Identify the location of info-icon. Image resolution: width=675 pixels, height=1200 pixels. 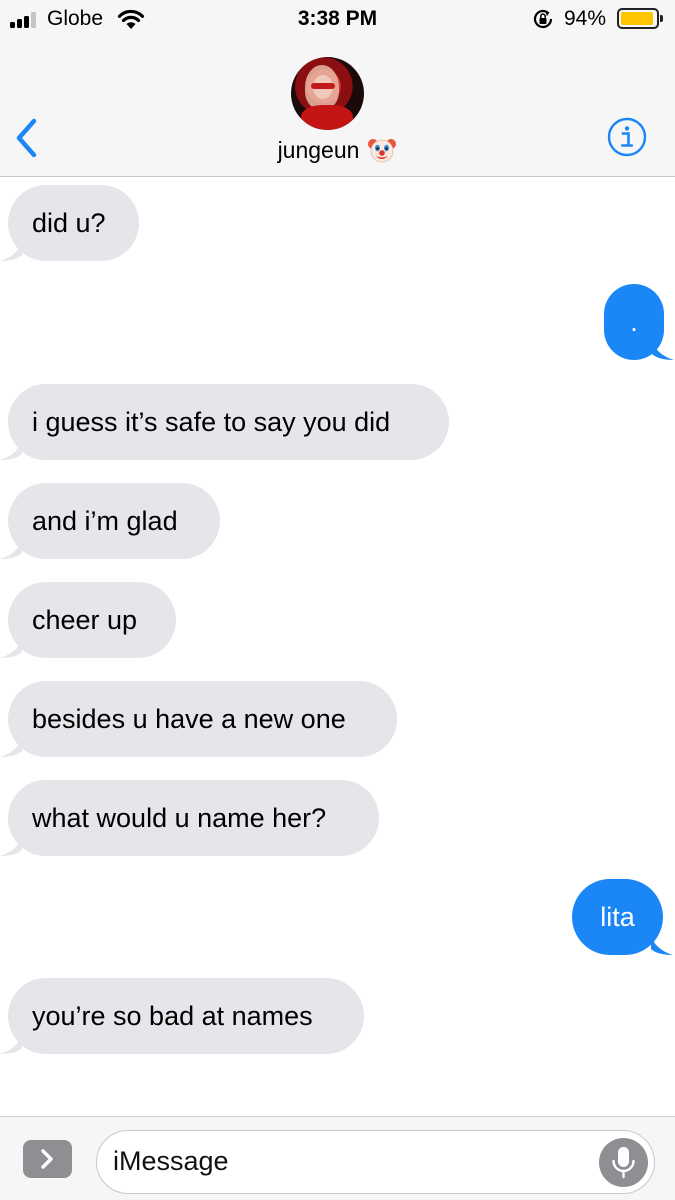
(627, 137).